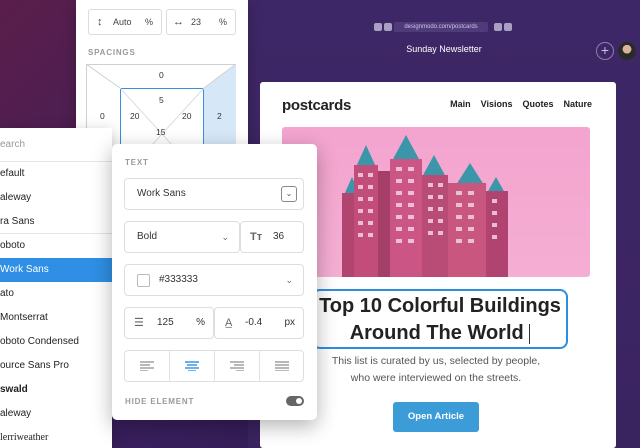 Image resolution: width=640 pixels, height=448 pixels. I want to click on align-right-button, so click(237, 366).